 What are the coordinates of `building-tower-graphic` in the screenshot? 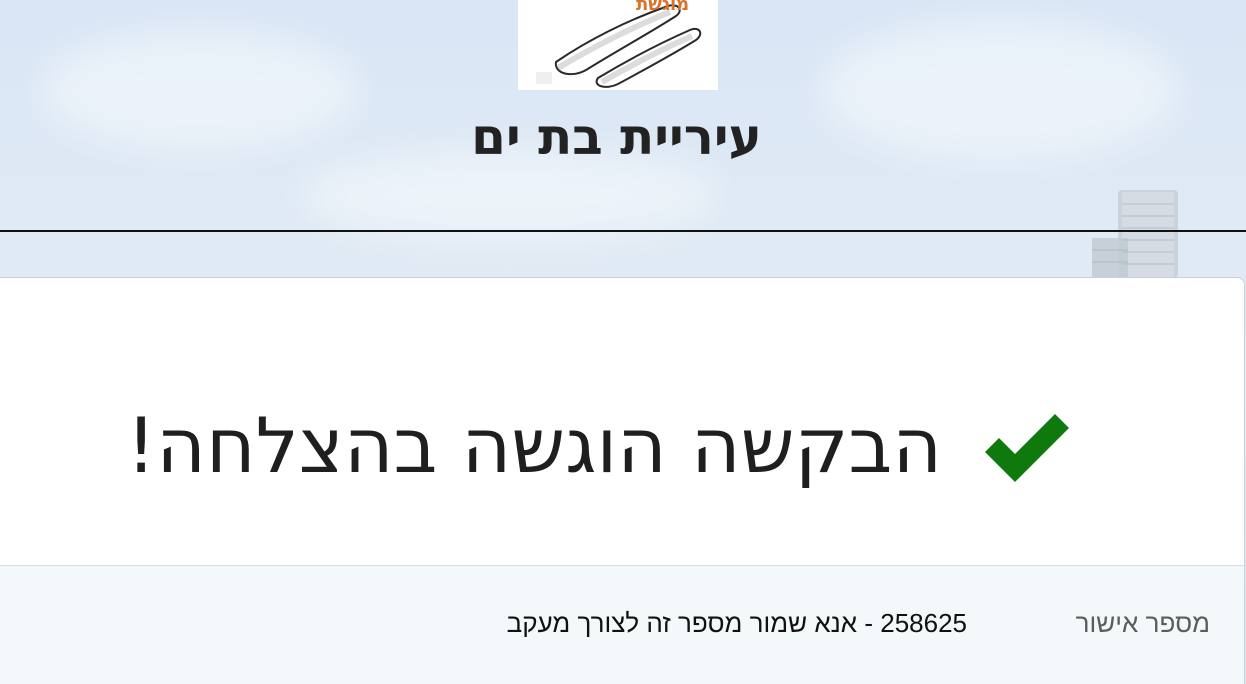 It's located at (1135, 234).